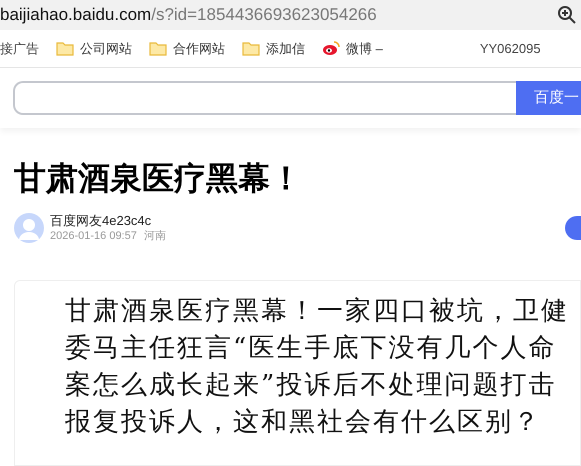 This screenshot has height=466, width=581. I want to click on address-bar: baijiahao.baidu.com/s?id=1854436693623054266, so click(290, 15).